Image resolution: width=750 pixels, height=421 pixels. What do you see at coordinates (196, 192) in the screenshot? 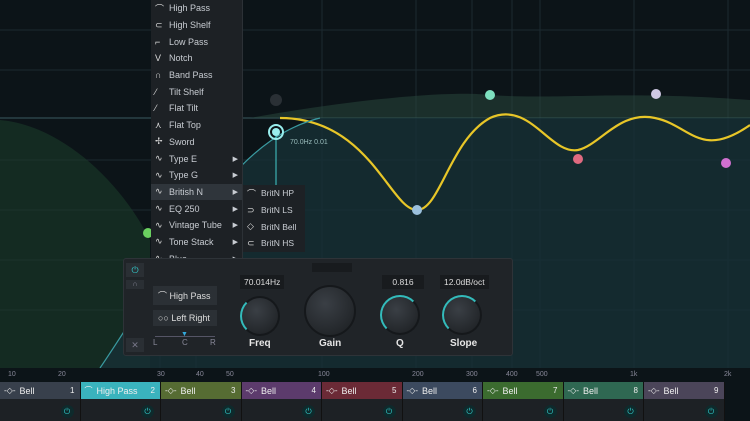
I see `menu-item-british-n: ∿ British N ▶` at bounding box center [196, 192].